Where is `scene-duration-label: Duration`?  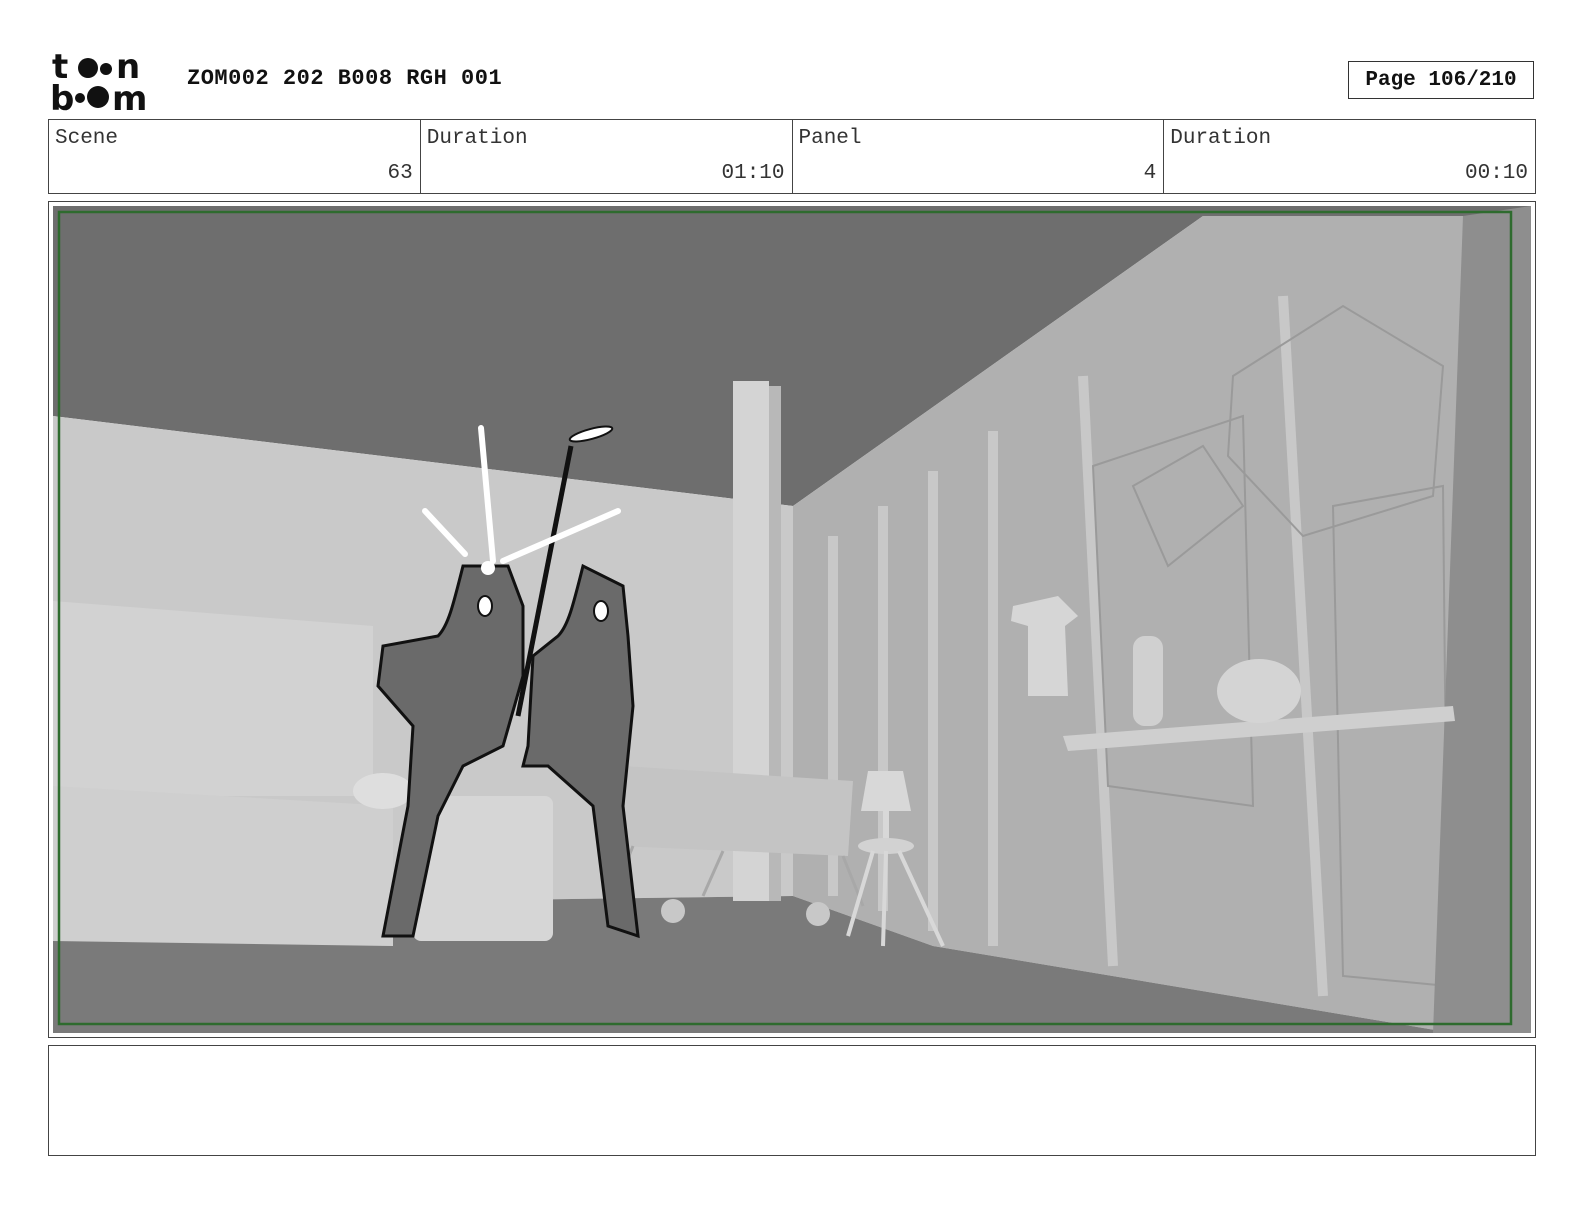
scene-duration-label: Duration is located at coordinates (477, 138).